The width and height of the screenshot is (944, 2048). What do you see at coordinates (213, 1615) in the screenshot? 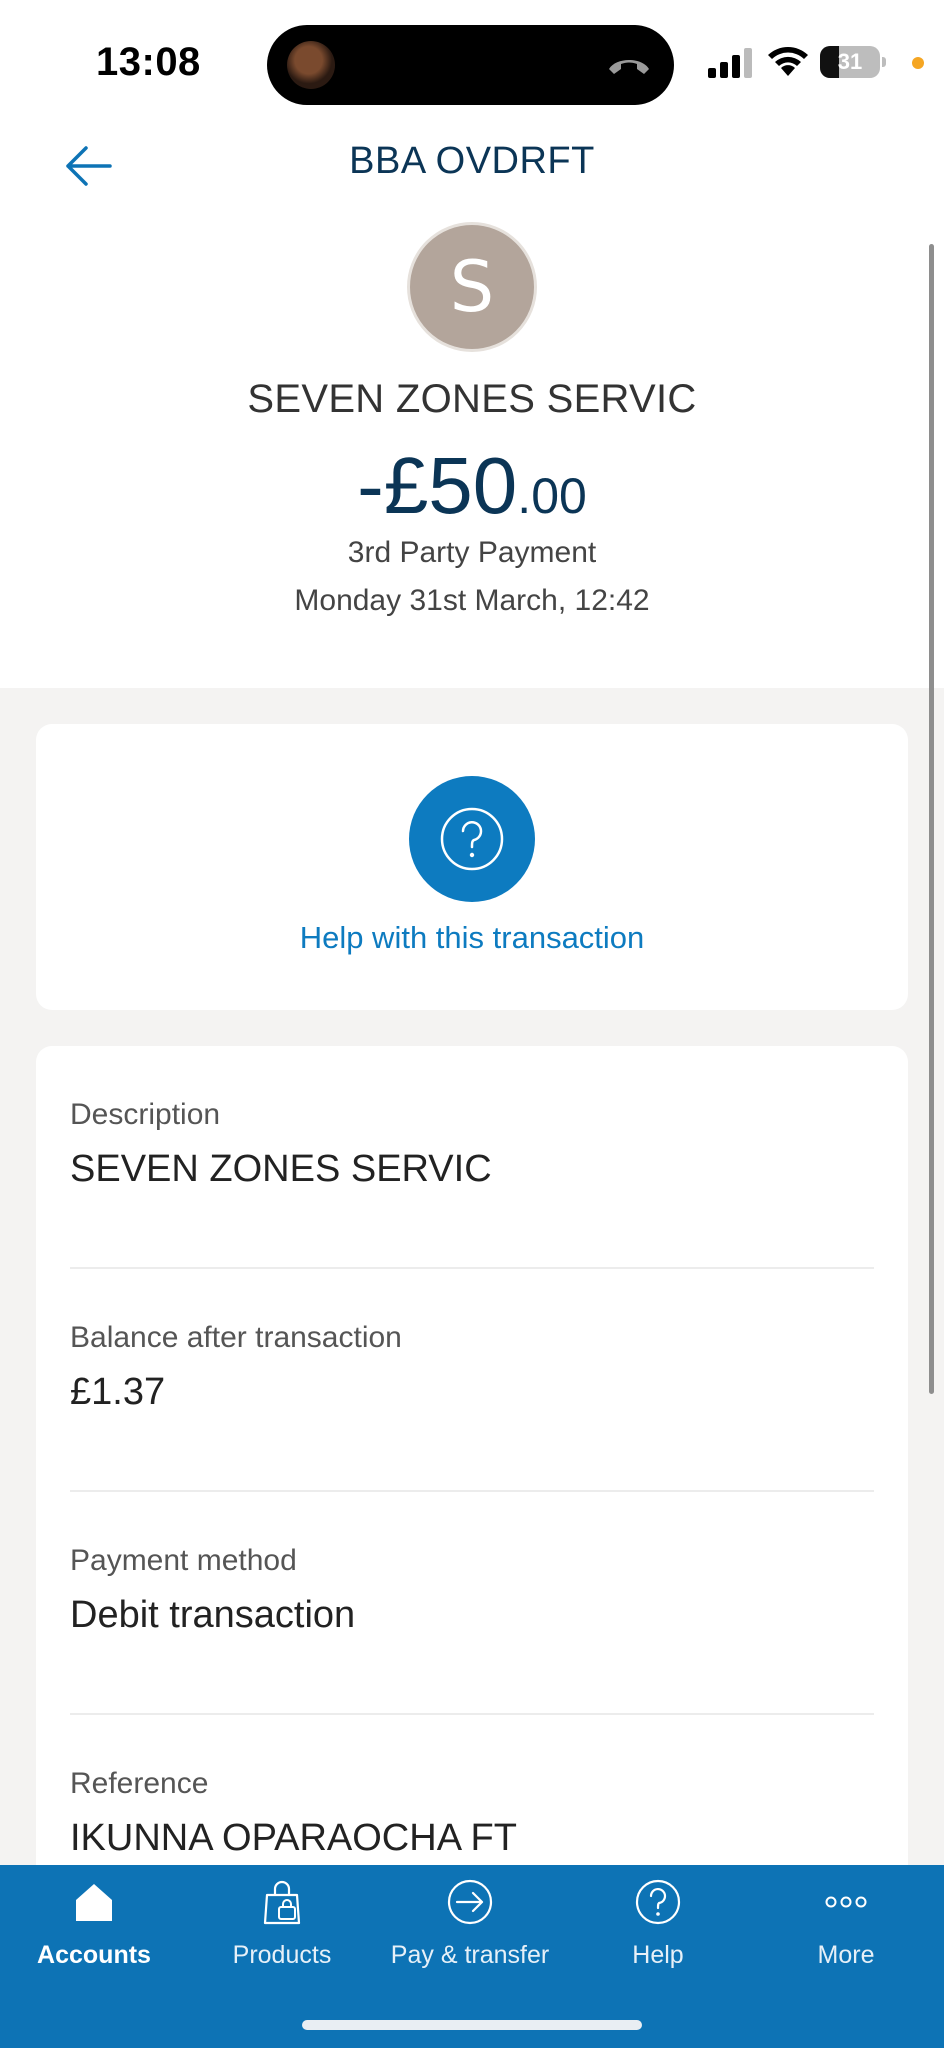
I see `detail-value: Debit transaction` at bounding box center [213, 1615].